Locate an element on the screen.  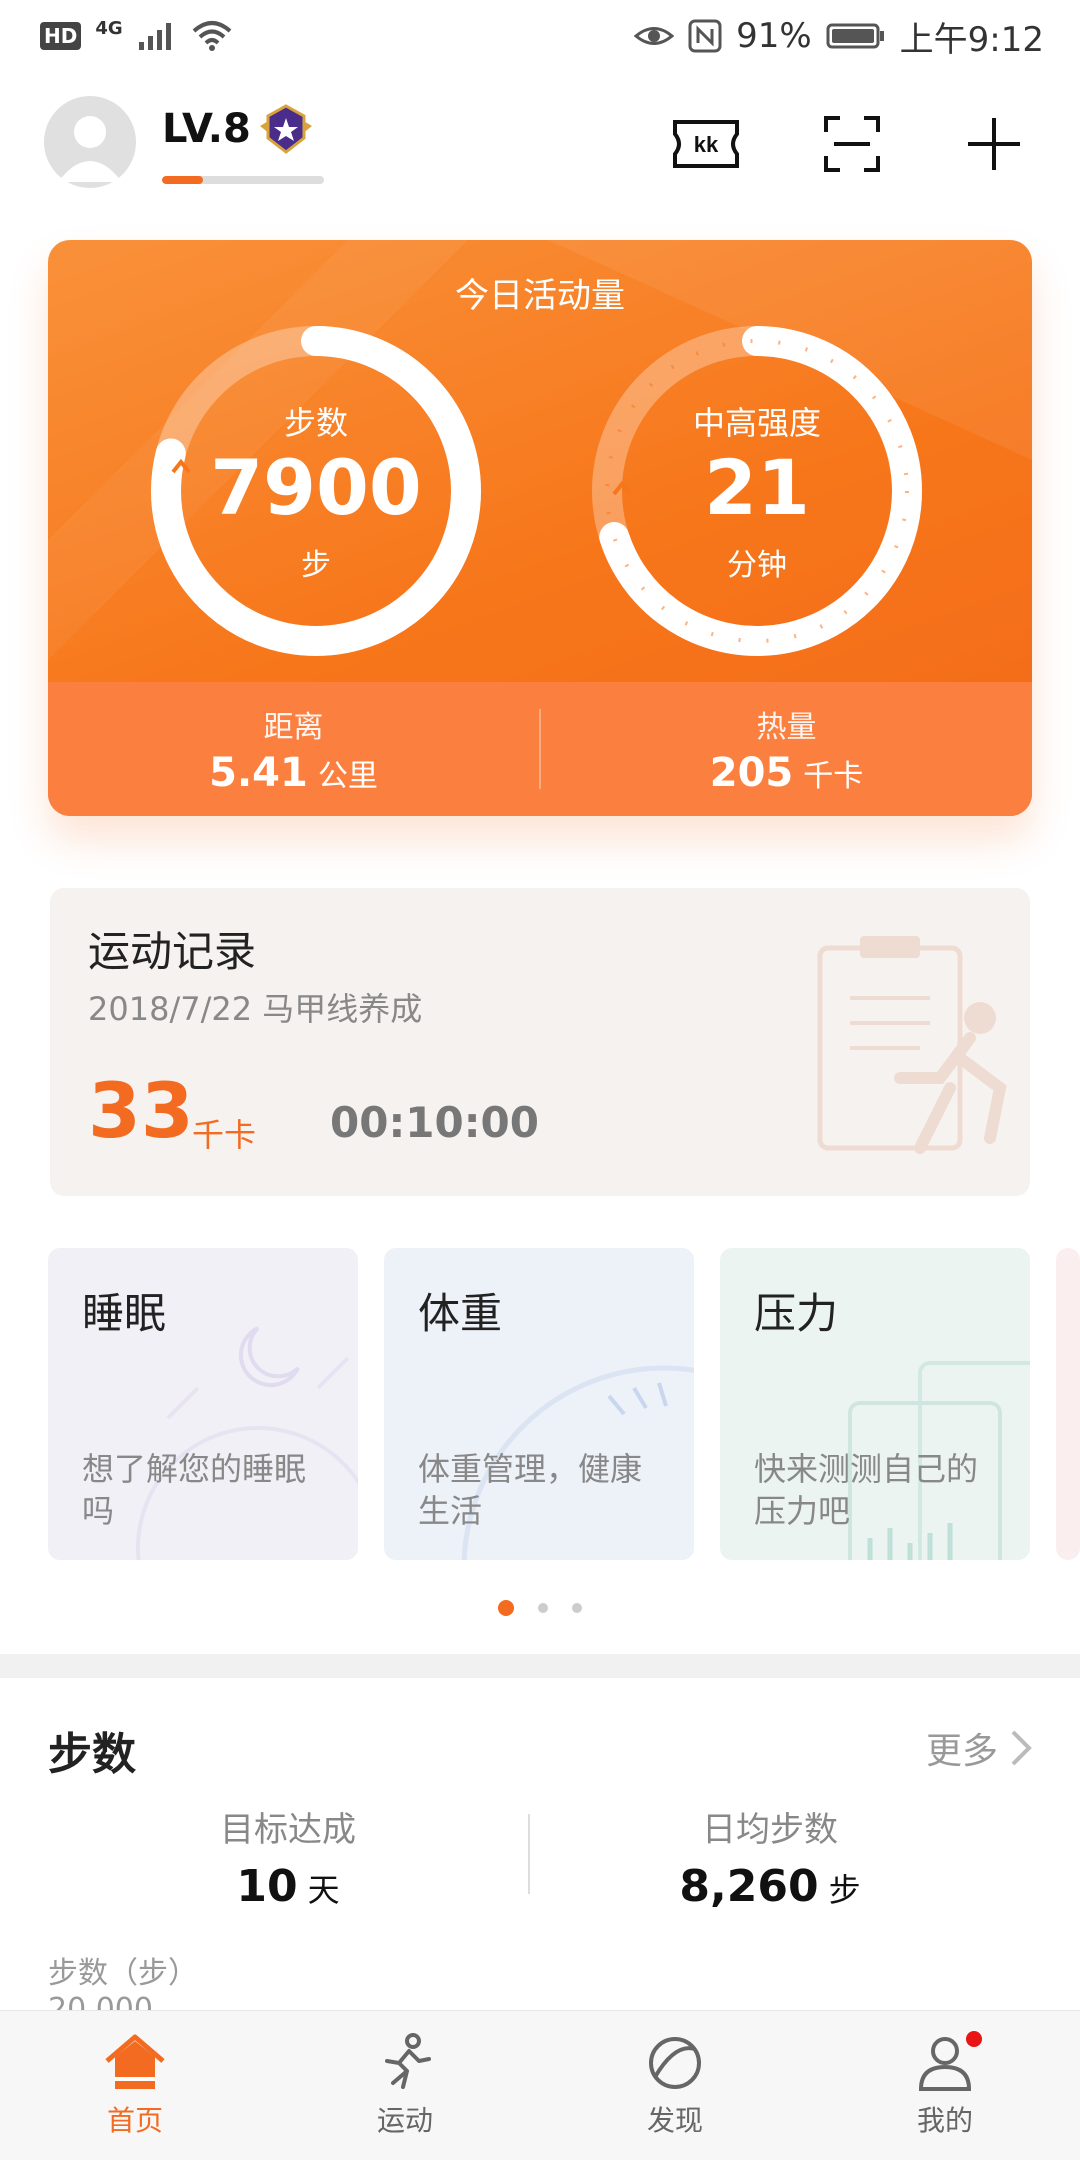
distance-stat: 距离 5.41 公里 is located at coordinates (293, 749).